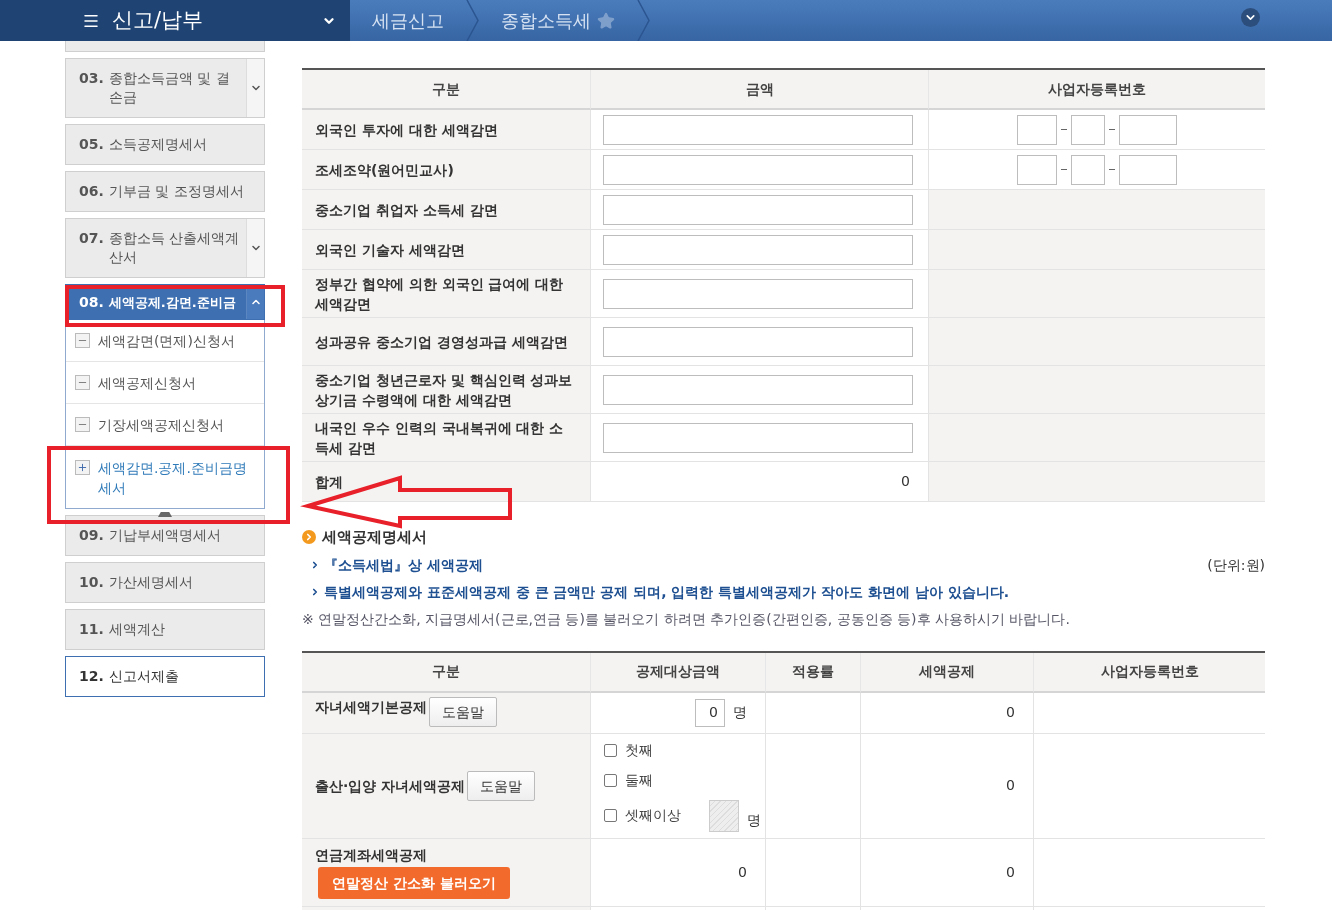 The width and height of the screenshot is (1332, 910). Describe the element at coordinates (165, 676) in the screenshot. I see `sidebar-menu-item: 12. 신고서제출` at that location.